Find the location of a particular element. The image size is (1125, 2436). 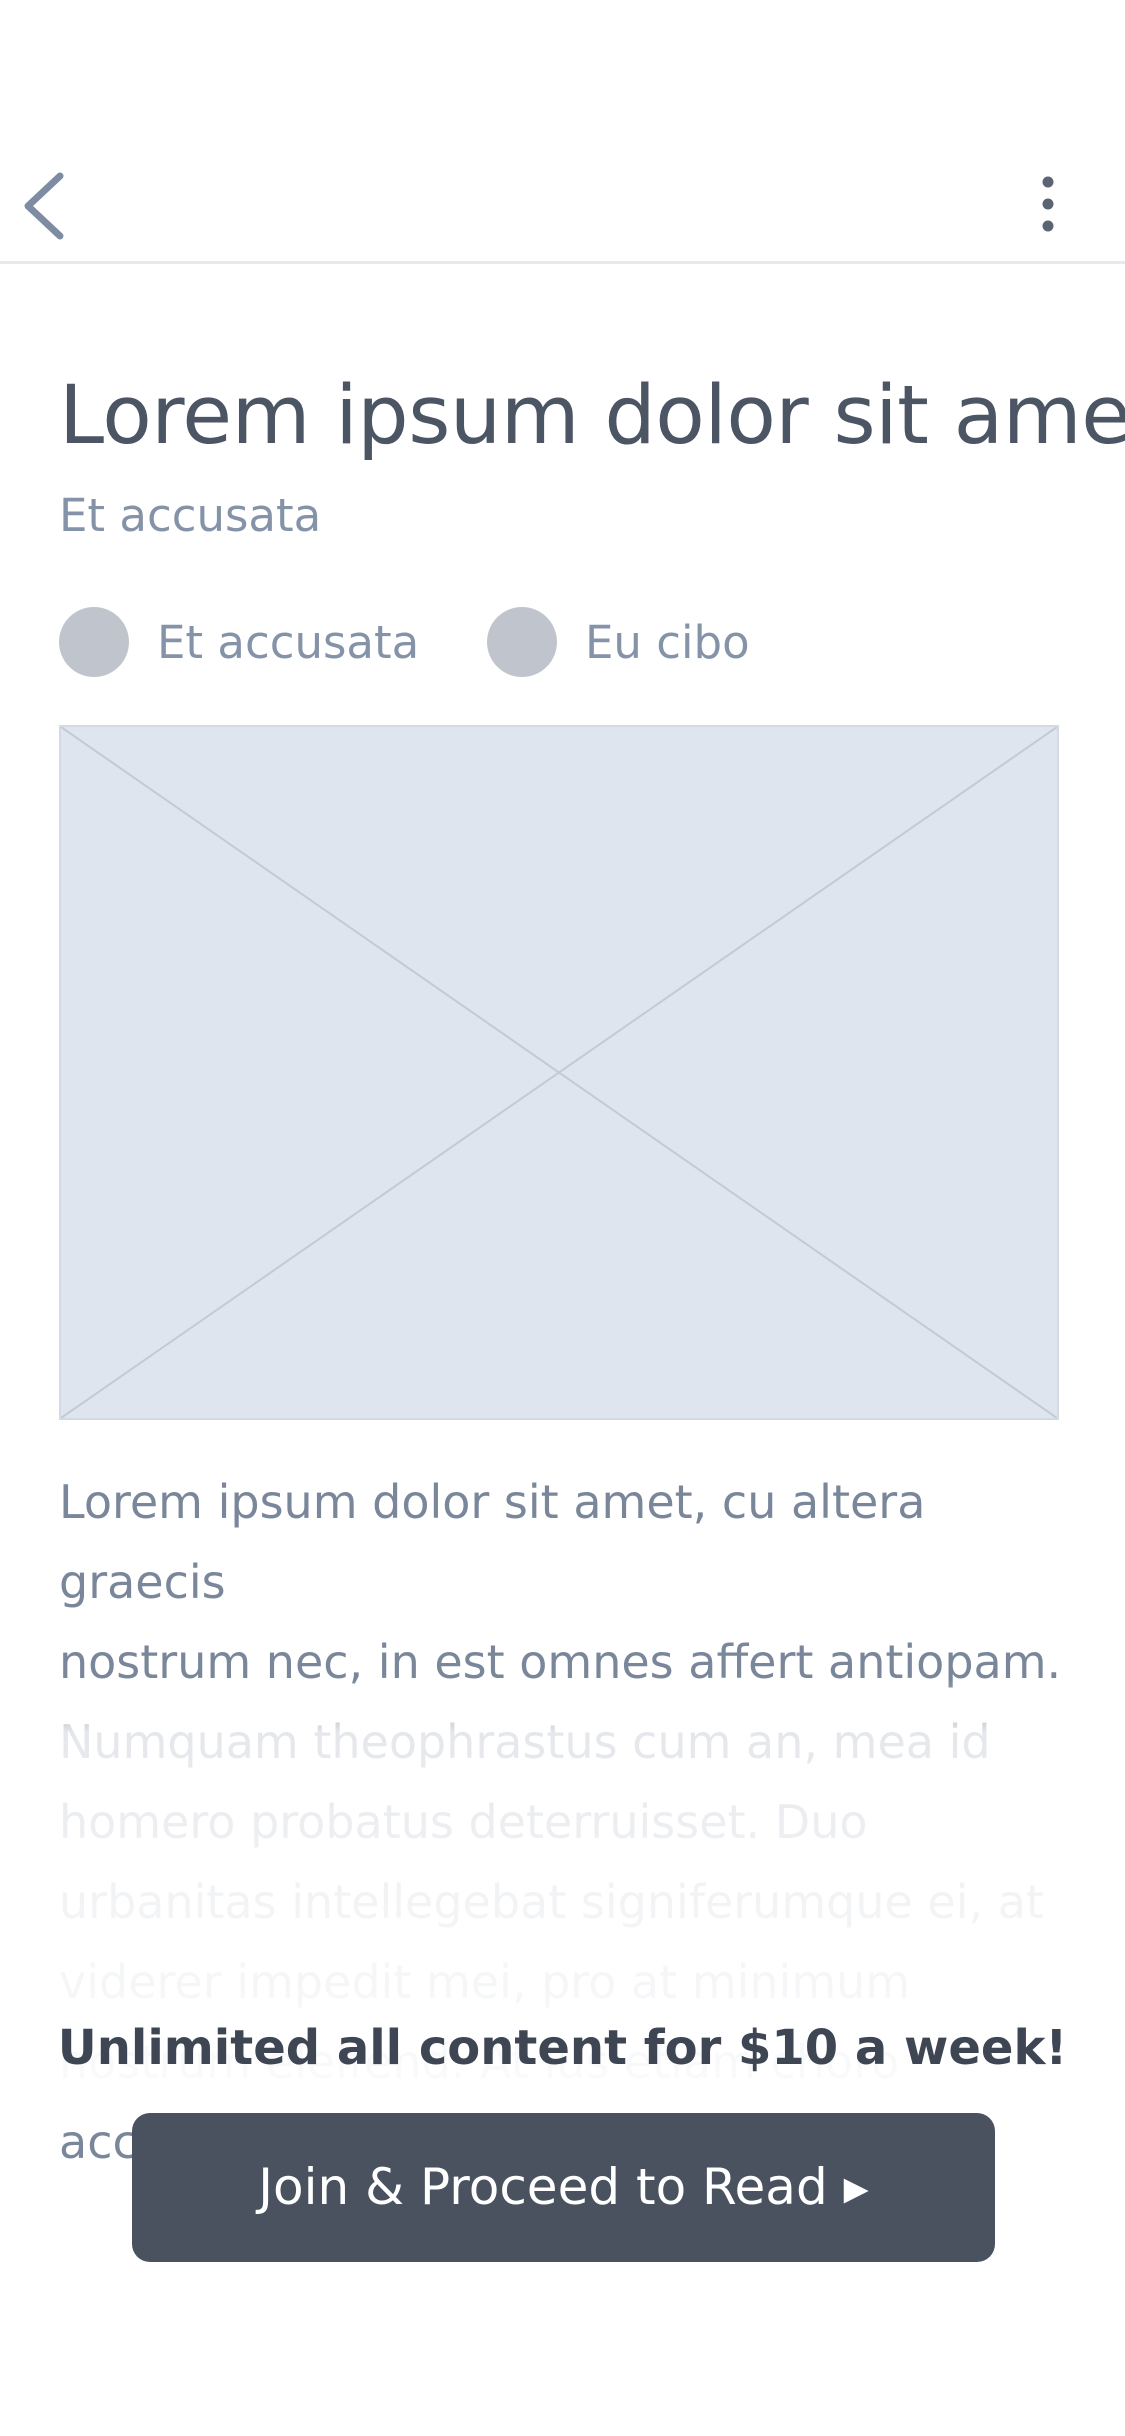

author-name: Et accusata is located at coordinates (288, 642).